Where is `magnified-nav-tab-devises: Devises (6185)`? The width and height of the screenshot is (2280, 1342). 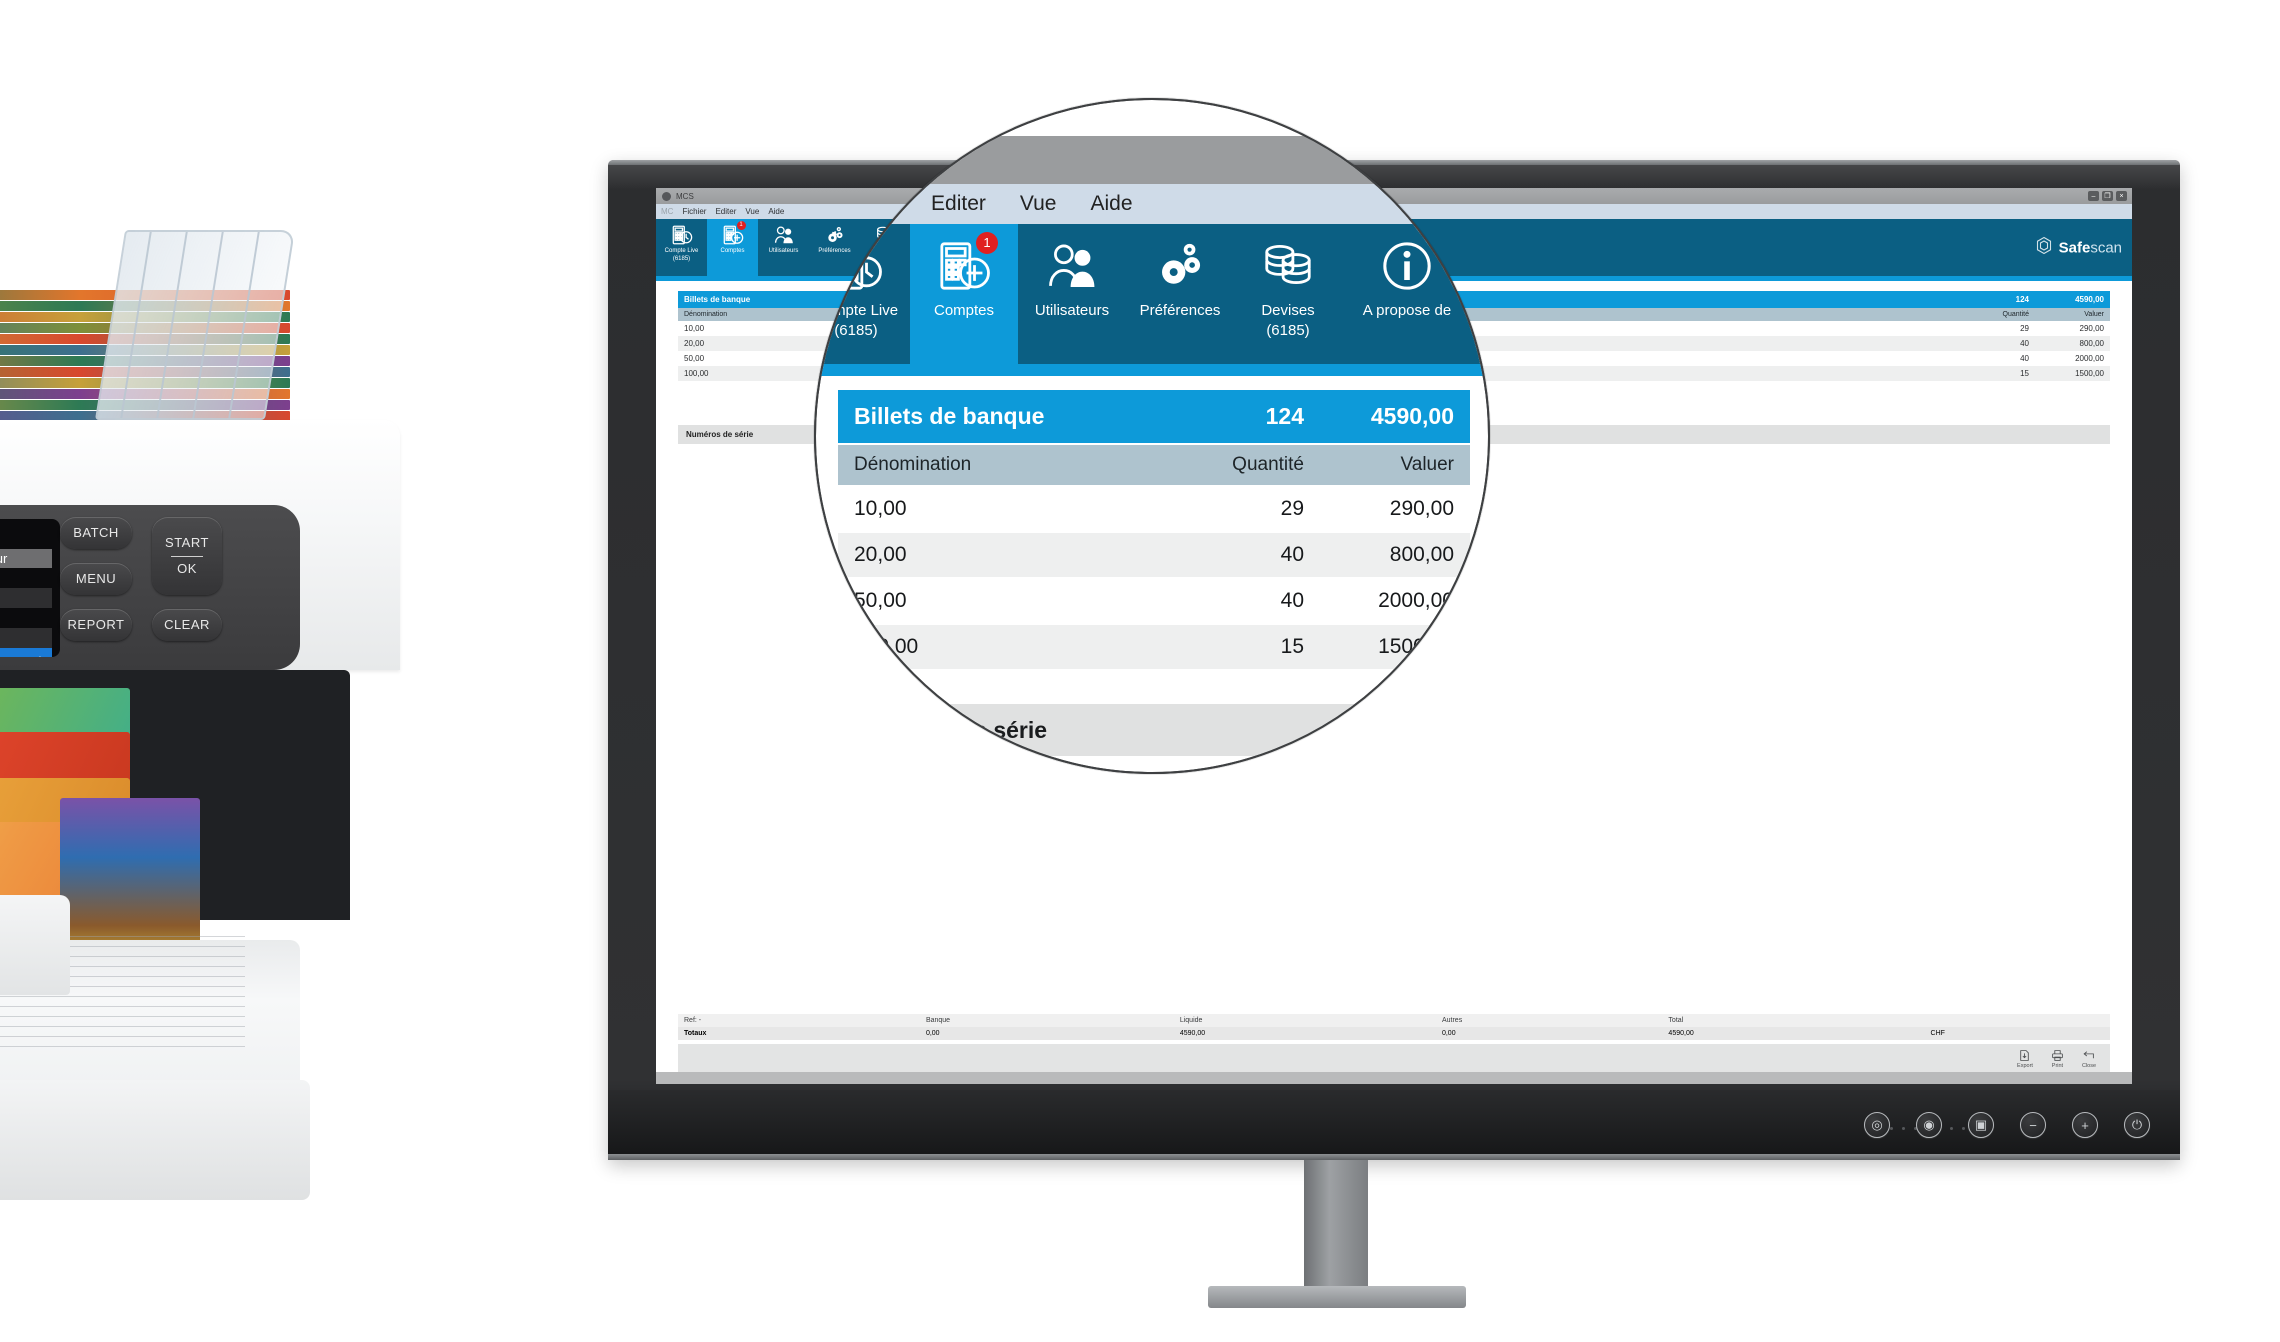
magnified-nav-tab-devises: Devises (6185) is located at coordinates (1288, 294).